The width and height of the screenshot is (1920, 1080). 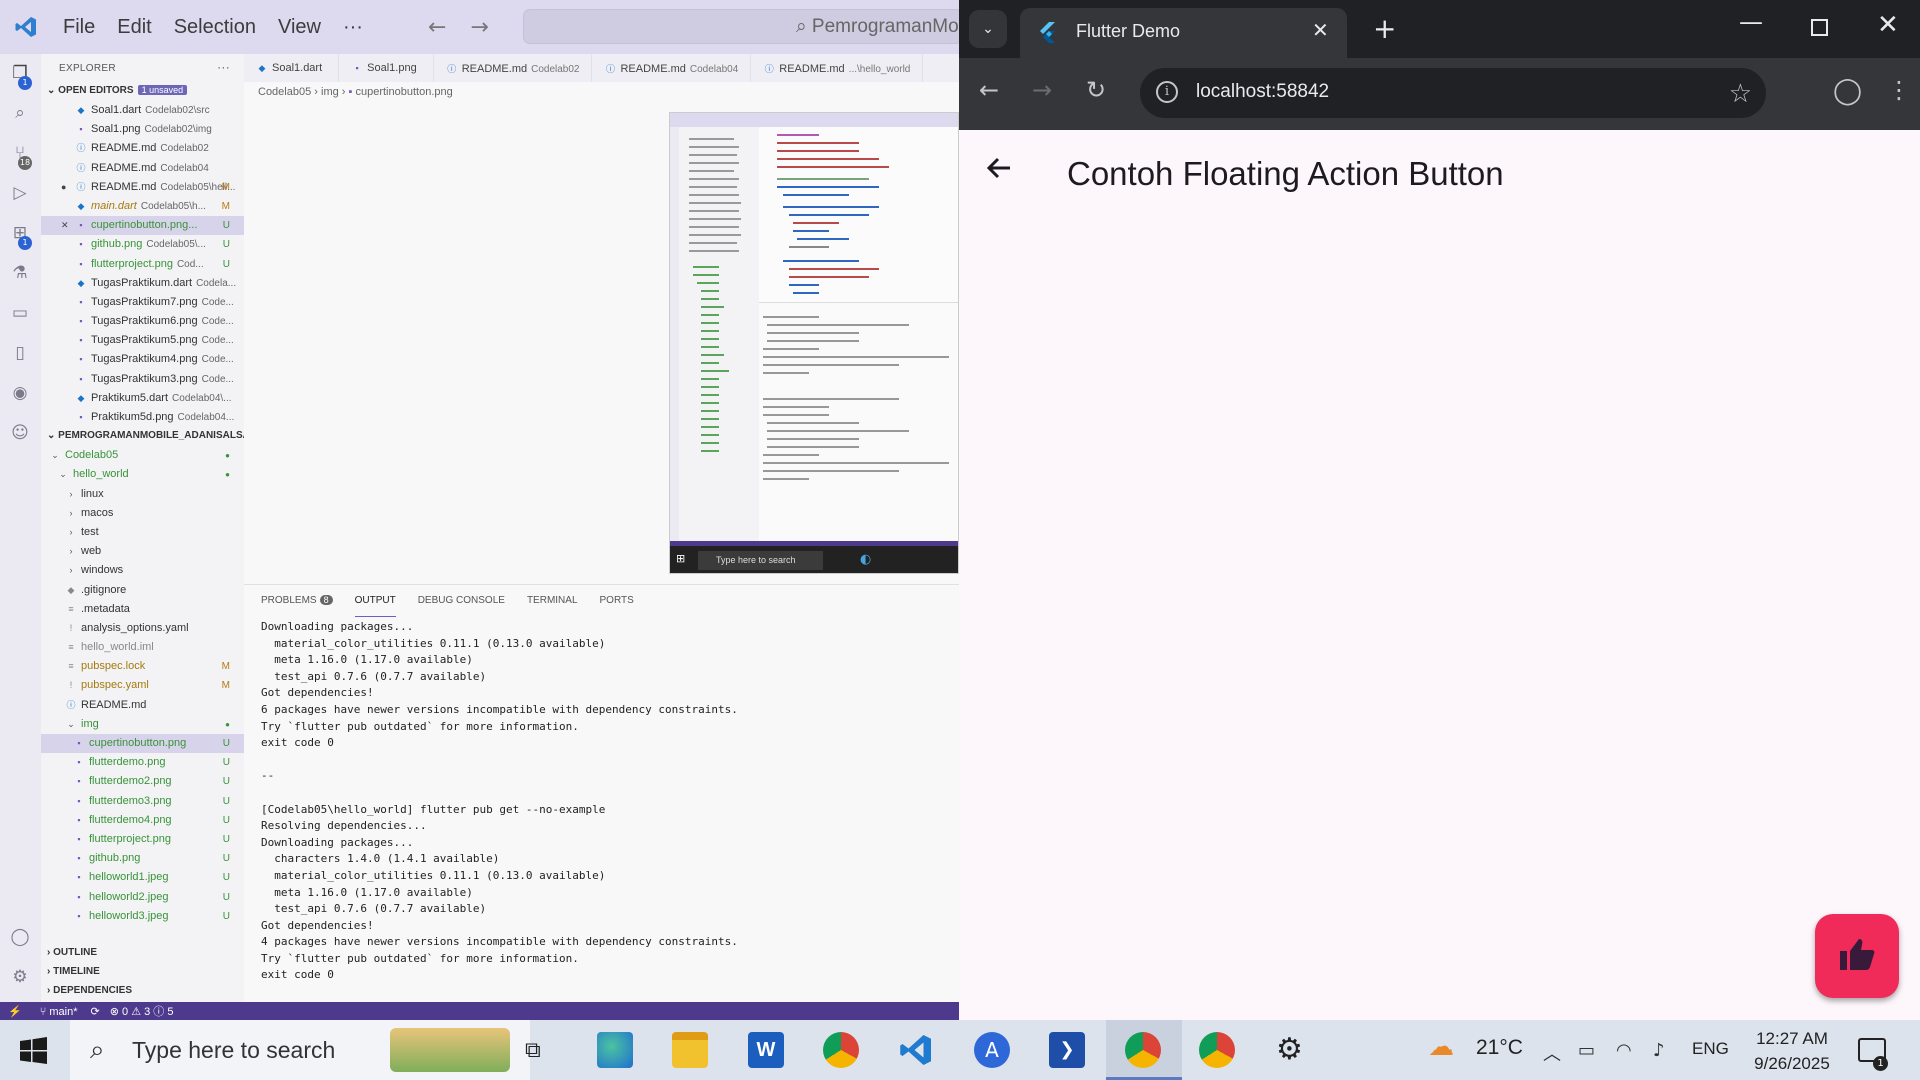 What do you see at coordinates (70, 1011) in the screenshot?
I see `git-branch: ⑂ main* ⟳` at bounding box center [70, 1011].